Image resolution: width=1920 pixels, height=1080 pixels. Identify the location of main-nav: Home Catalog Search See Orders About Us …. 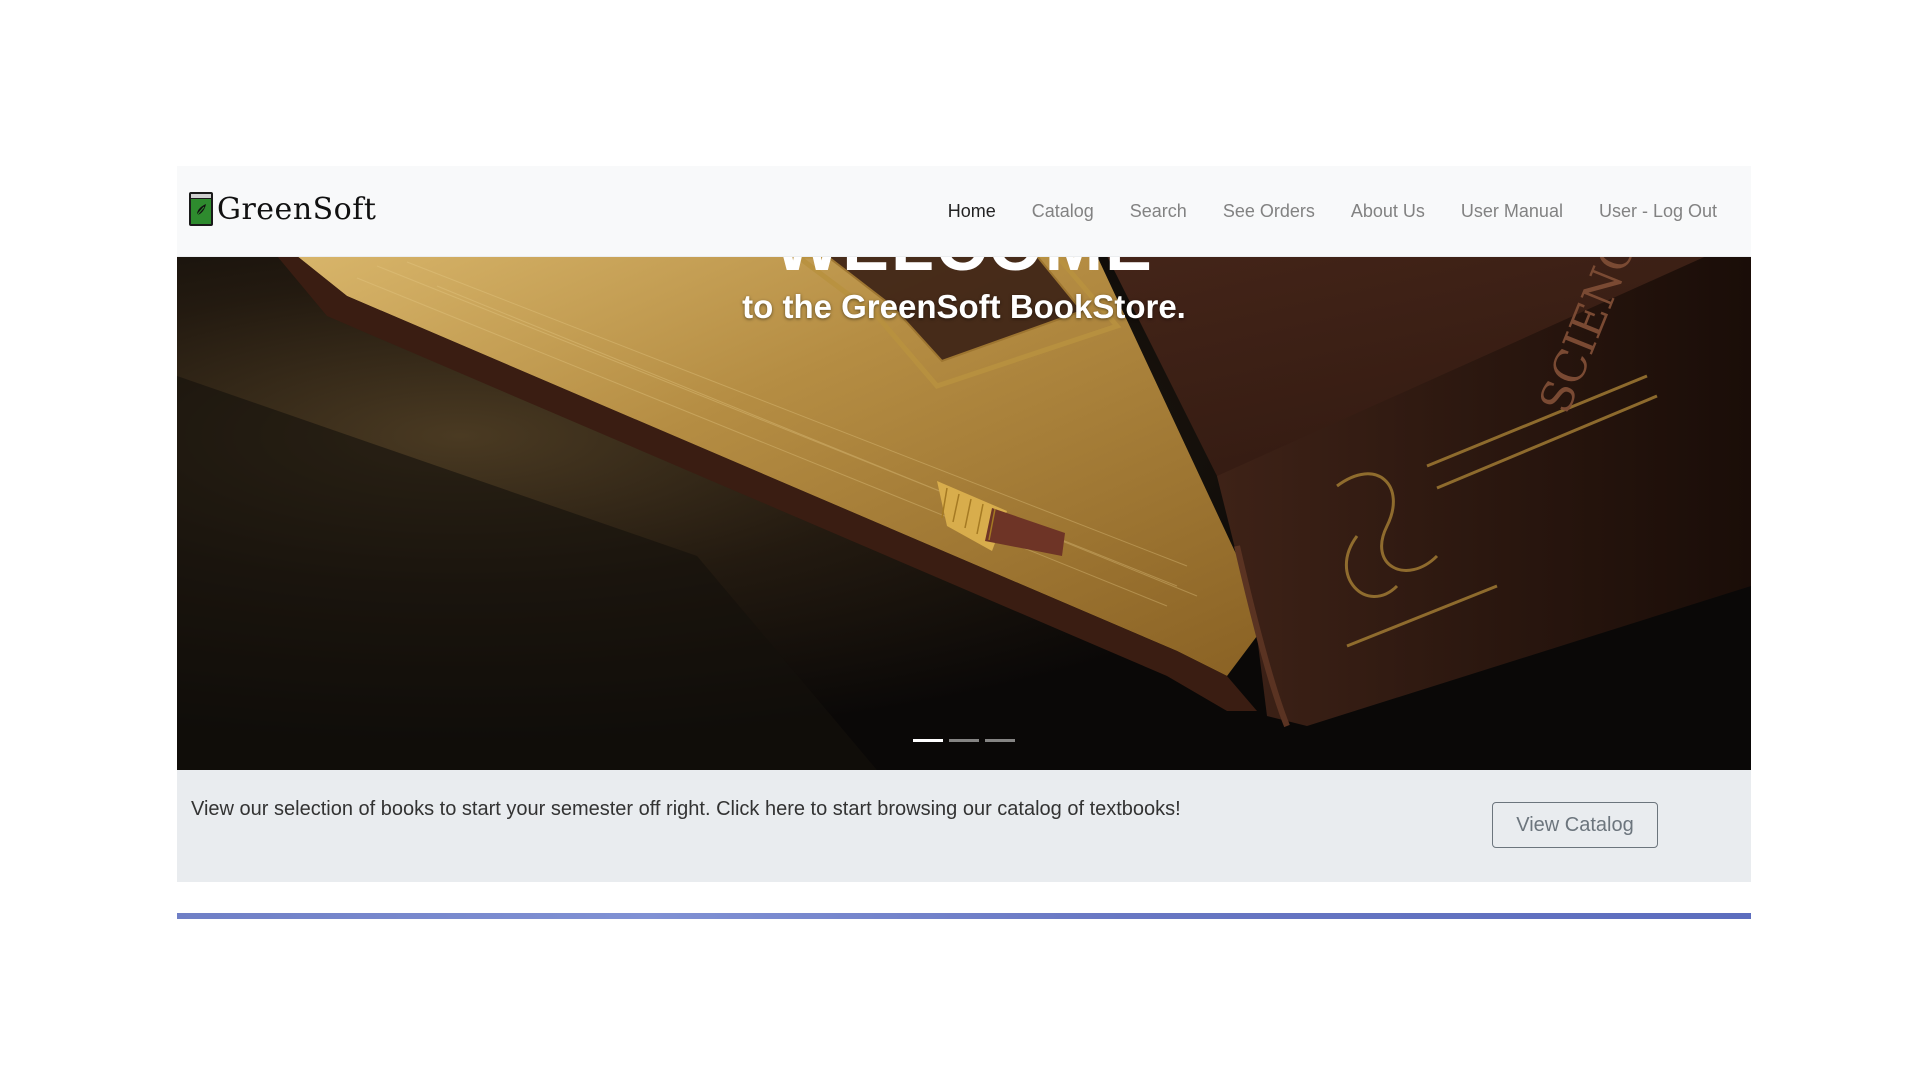
(1314, 211).